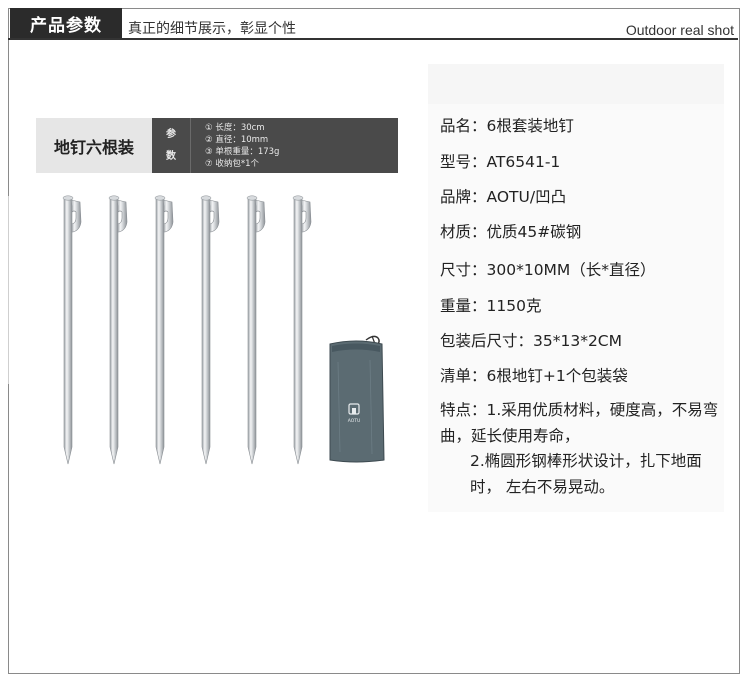  Describe the element at coordinates (679, 30) in the screenshot. I see `section-english-caption: Outdoor real shot` at that location.